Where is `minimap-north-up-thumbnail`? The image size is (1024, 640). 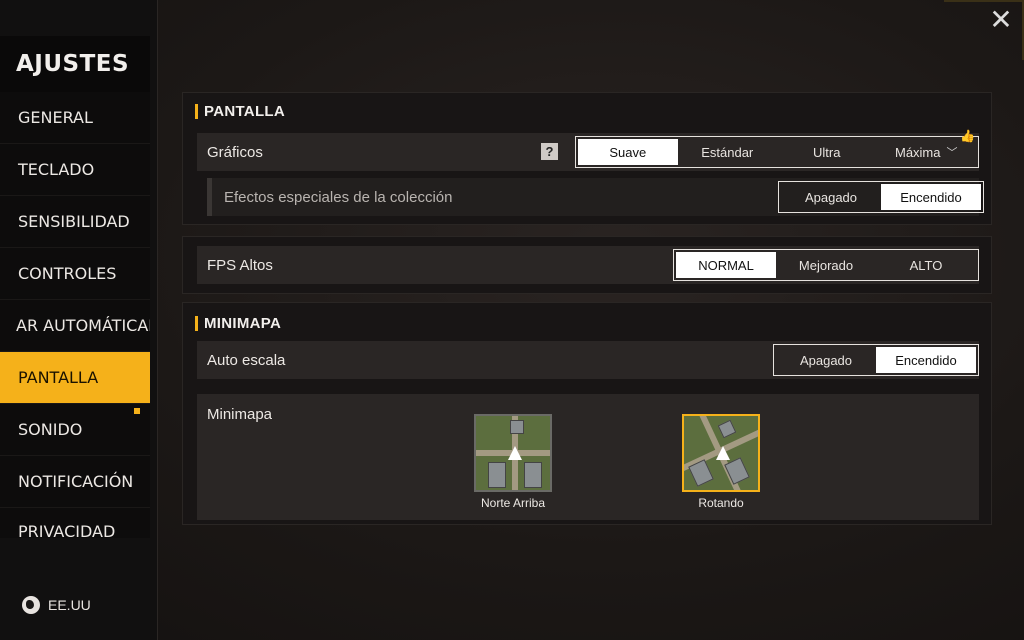
minimap-north-up-thumbnail is located at coordinates (513, 453).